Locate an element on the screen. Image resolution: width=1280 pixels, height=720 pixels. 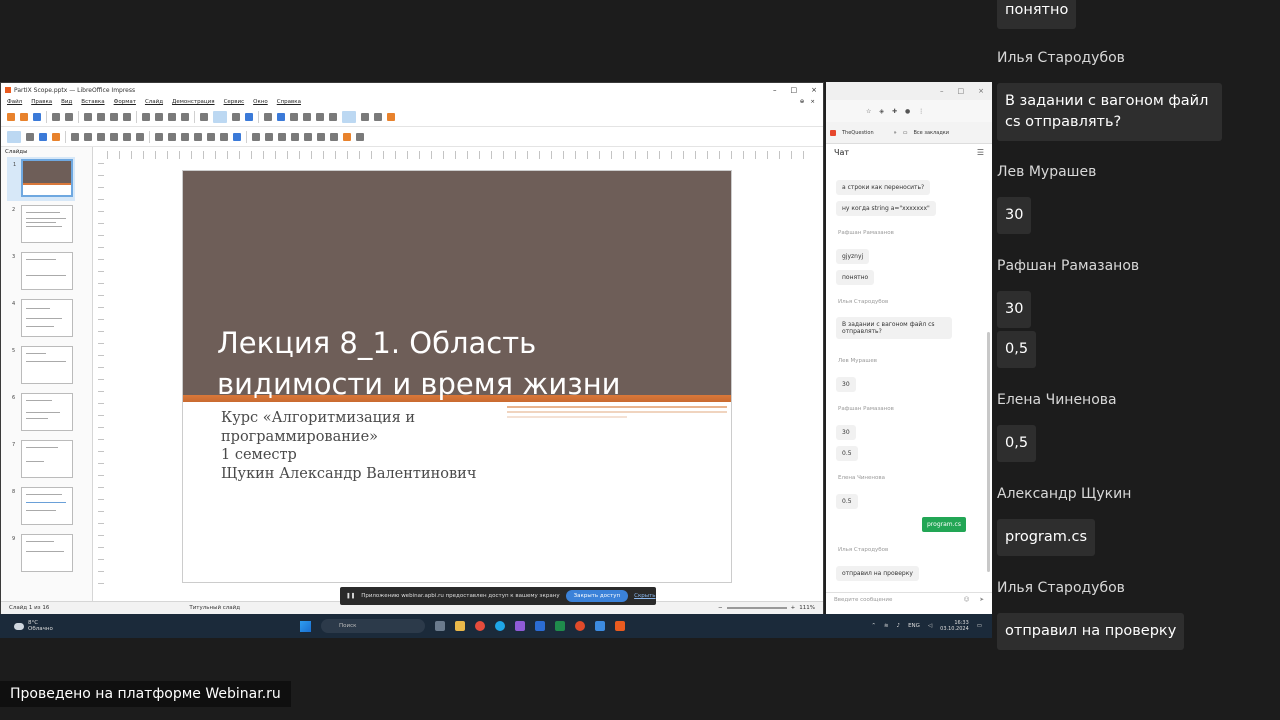
wifi-icon: ≋ is located at coordinates (886, 626).